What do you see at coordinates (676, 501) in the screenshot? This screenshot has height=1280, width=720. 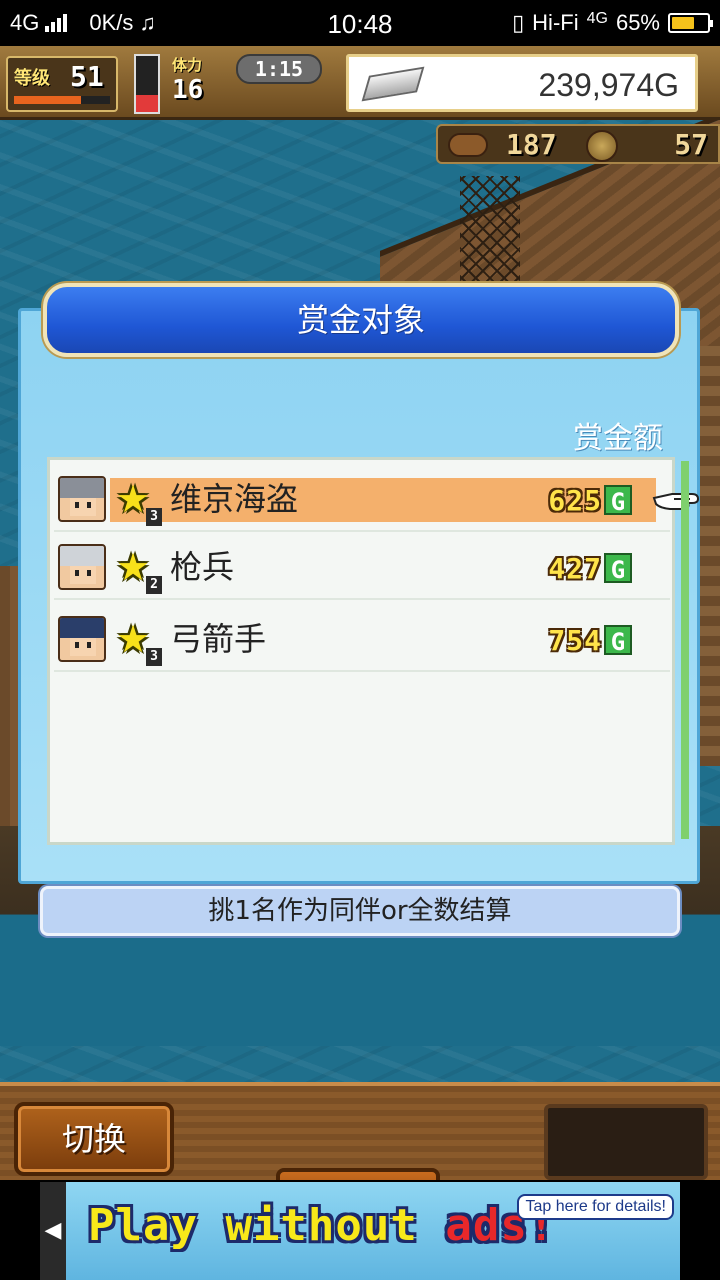 I see `hand-pointer-icon` at bounding box center [676, 501].